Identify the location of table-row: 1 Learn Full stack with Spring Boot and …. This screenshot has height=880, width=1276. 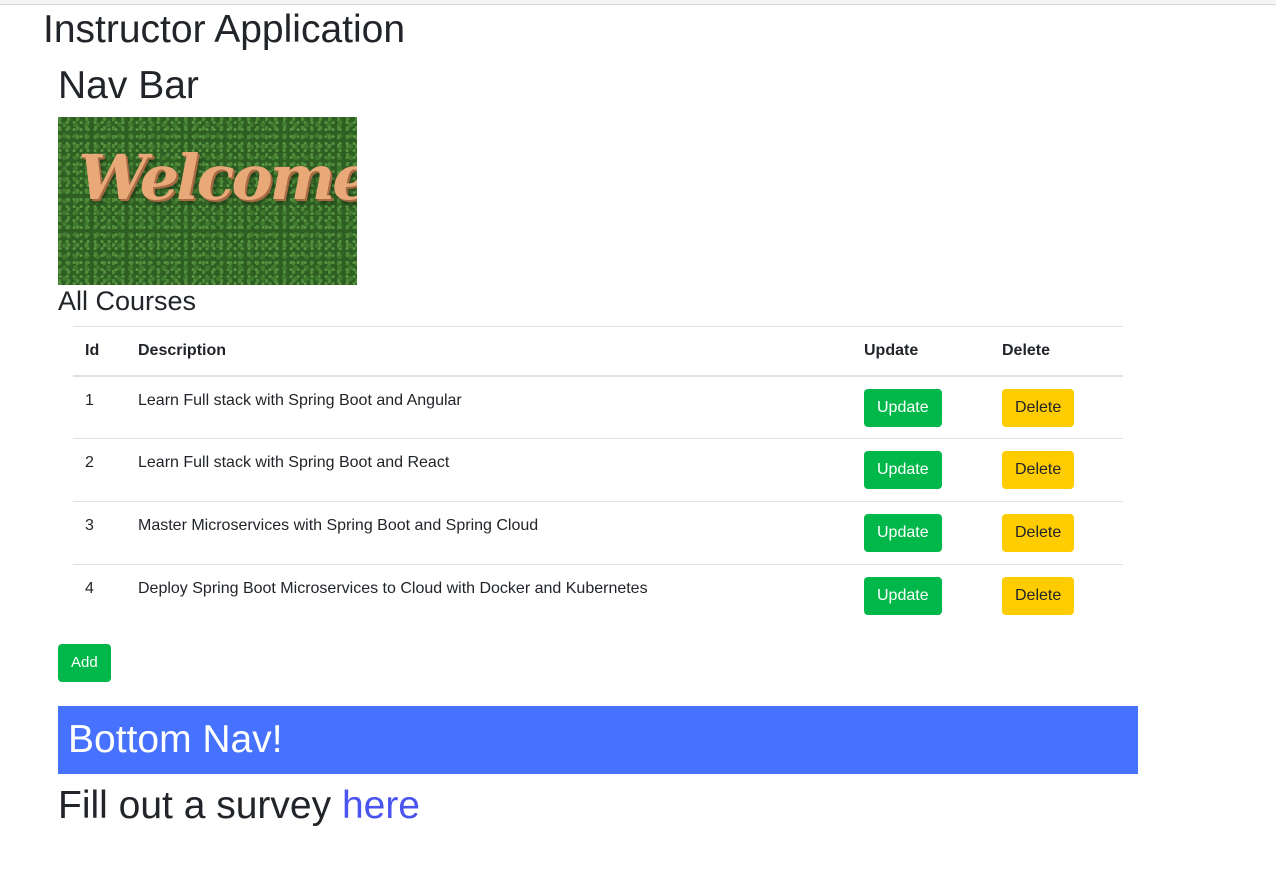
(598, 407).